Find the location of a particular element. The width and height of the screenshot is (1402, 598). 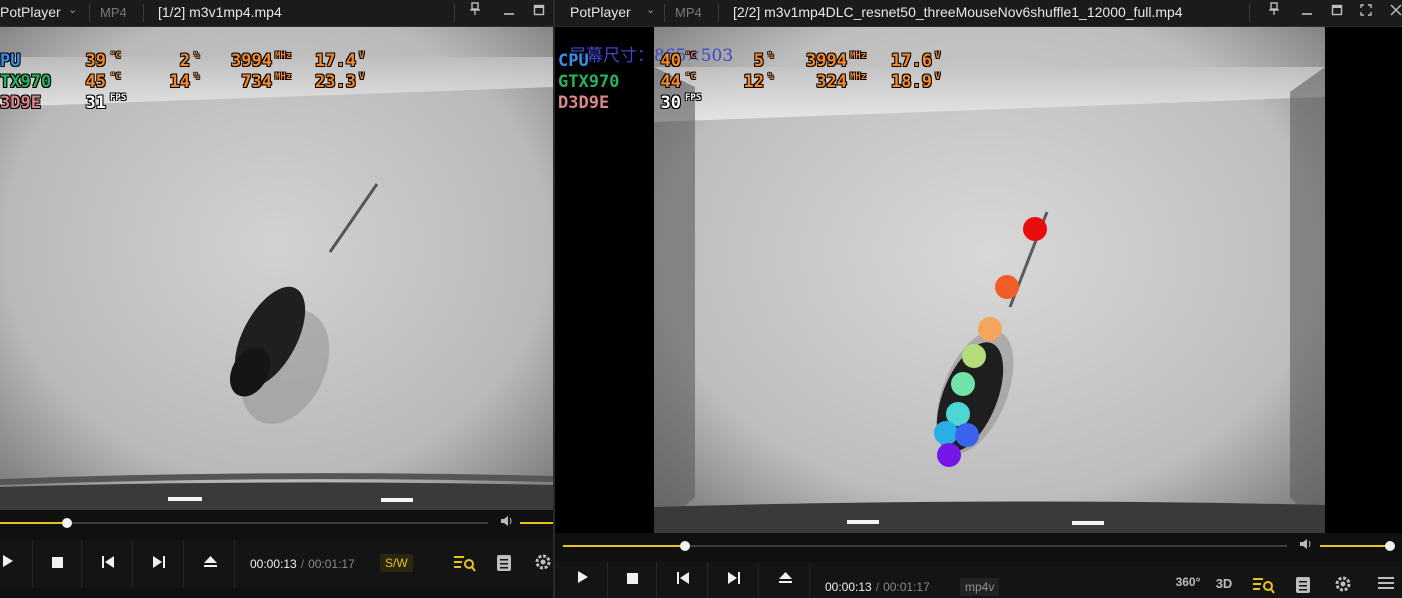

codec-badge: mp4v is located at coordinates (980, 587).